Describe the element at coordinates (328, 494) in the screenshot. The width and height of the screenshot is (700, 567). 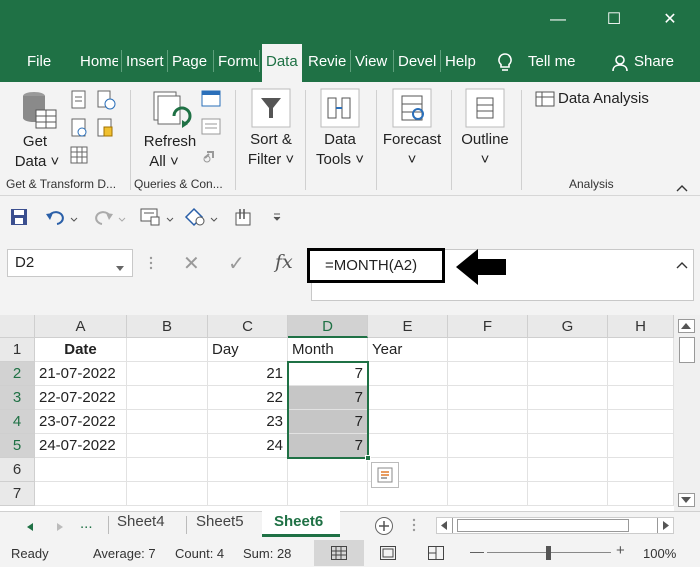
I see `cell-d7` at that location.